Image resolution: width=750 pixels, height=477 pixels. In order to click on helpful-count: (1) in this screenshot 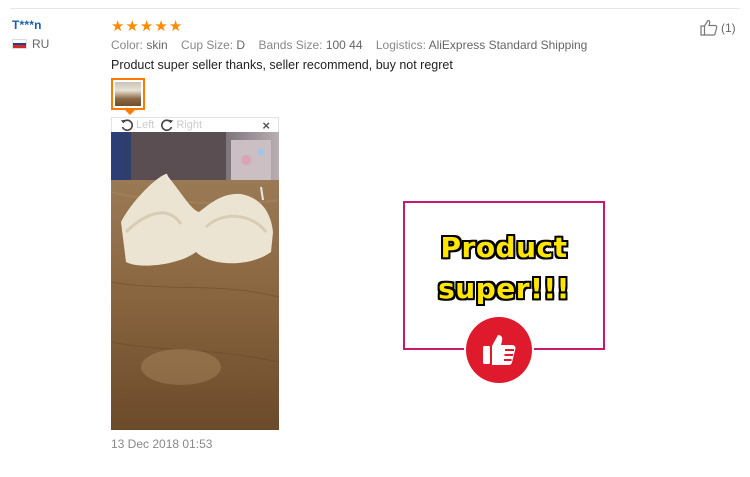, I will do `click(728, 27)`.